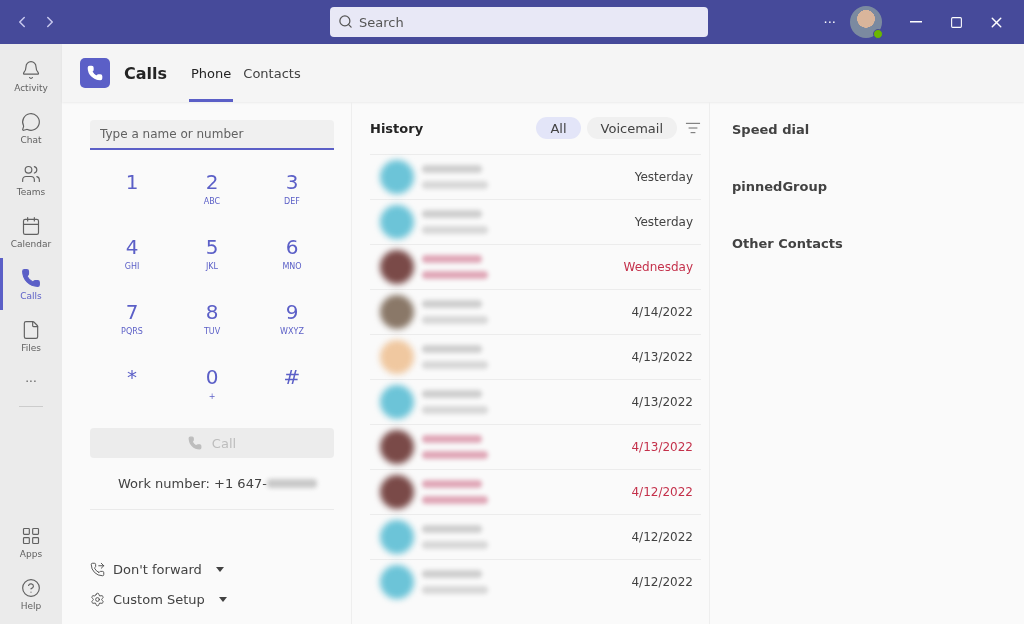 This screenshot has width=1024, height=624. Describe the element at coordinates (771, 129) in the screenshot. I see `contact-group-heading: Speed dial` at that location.